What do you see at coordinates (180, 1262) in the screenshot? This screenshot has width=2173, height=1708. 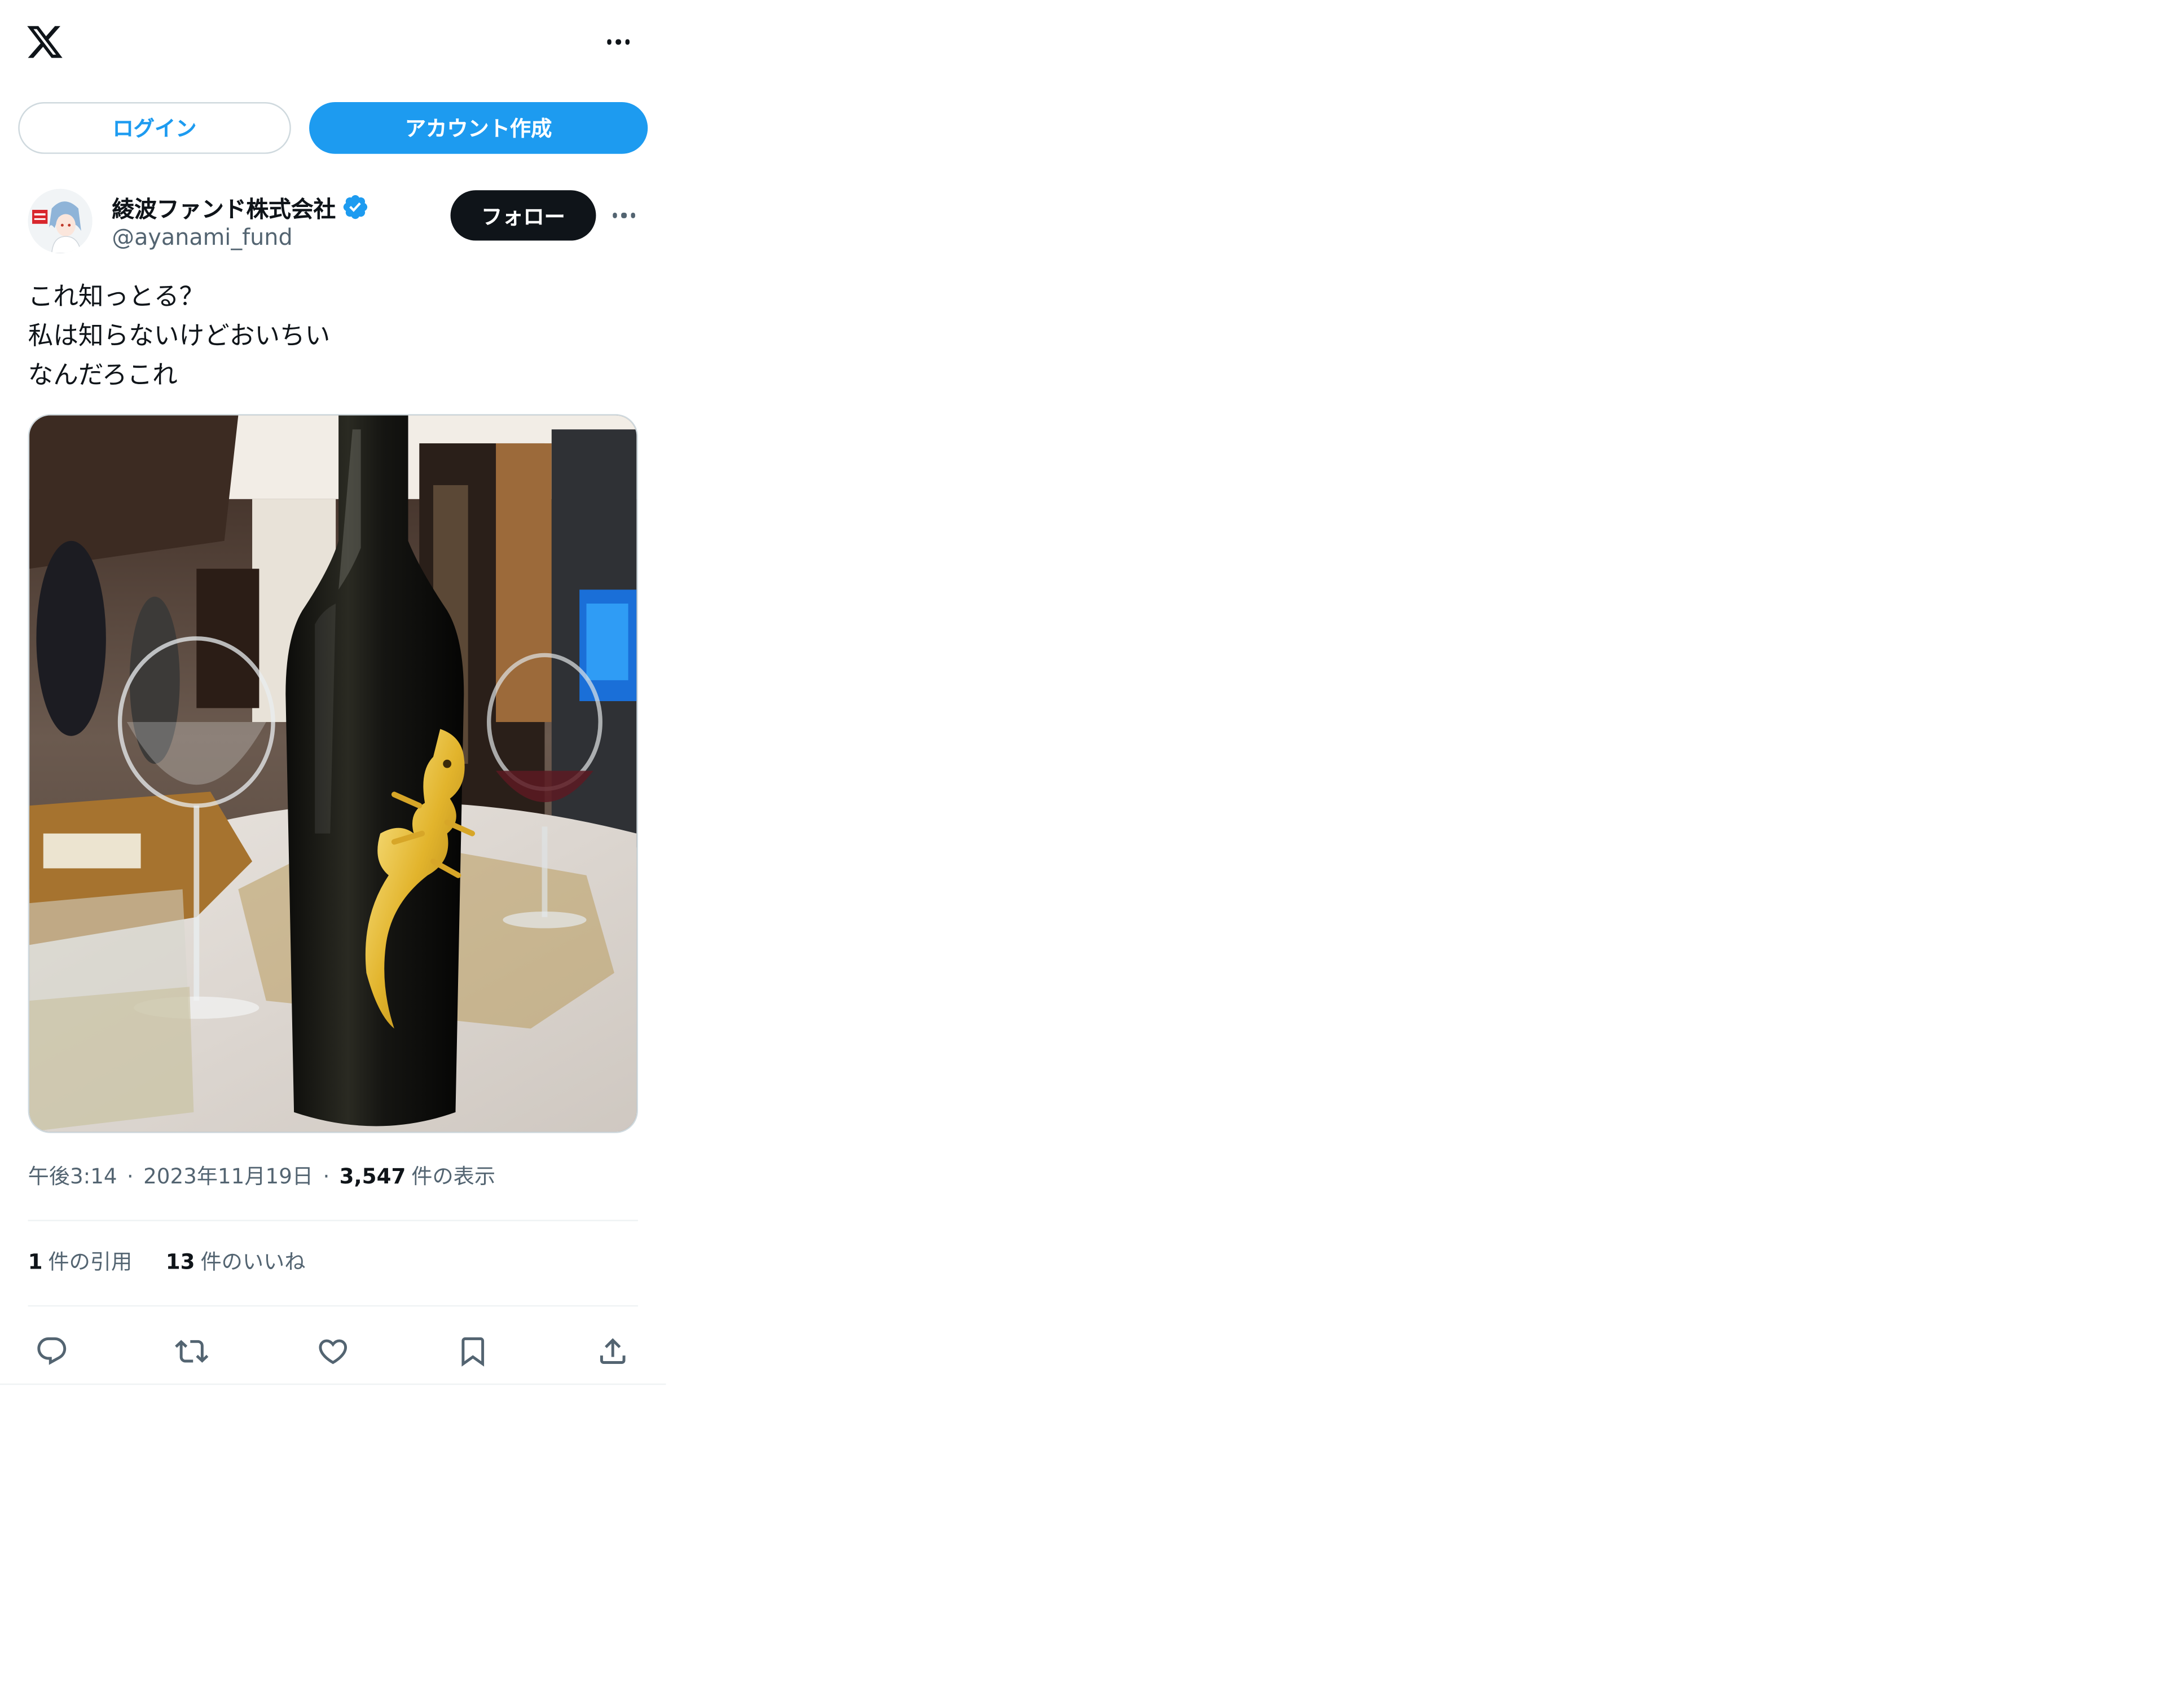 I see `likes-count: 13` at bounding box center [180, 1262].